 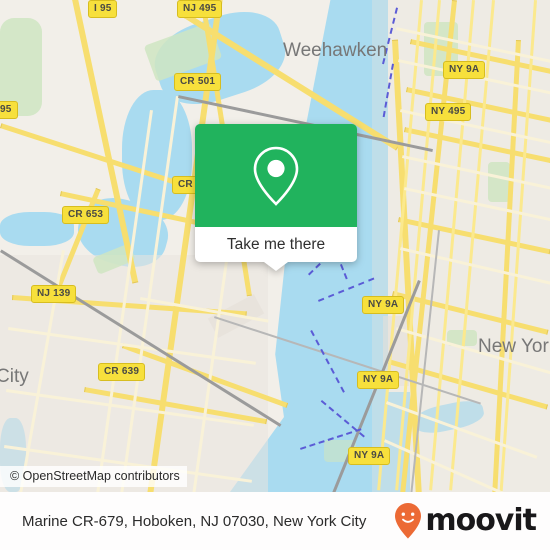 What do you see at coordinates (408, 521) in the screenshot?
I see `moovit-pin-smiley-icon` at bounding box center [408, 521].